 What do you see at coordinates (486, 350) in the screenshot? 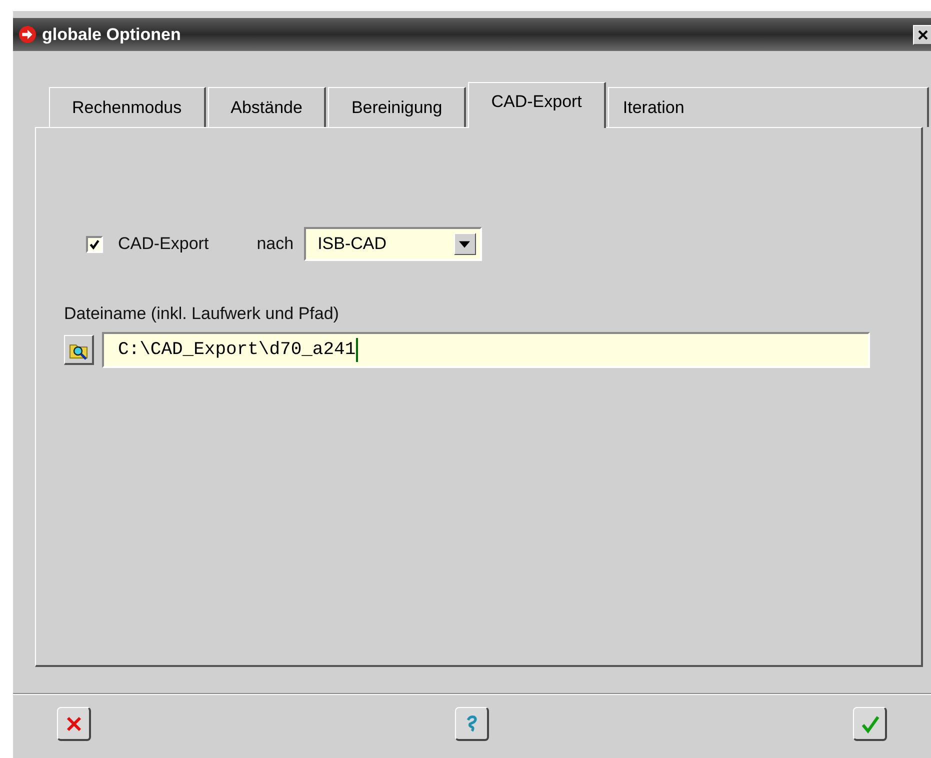
I see `filename-field: C:\CAD_Export\d70_a241` at bounding box center [486, 350].